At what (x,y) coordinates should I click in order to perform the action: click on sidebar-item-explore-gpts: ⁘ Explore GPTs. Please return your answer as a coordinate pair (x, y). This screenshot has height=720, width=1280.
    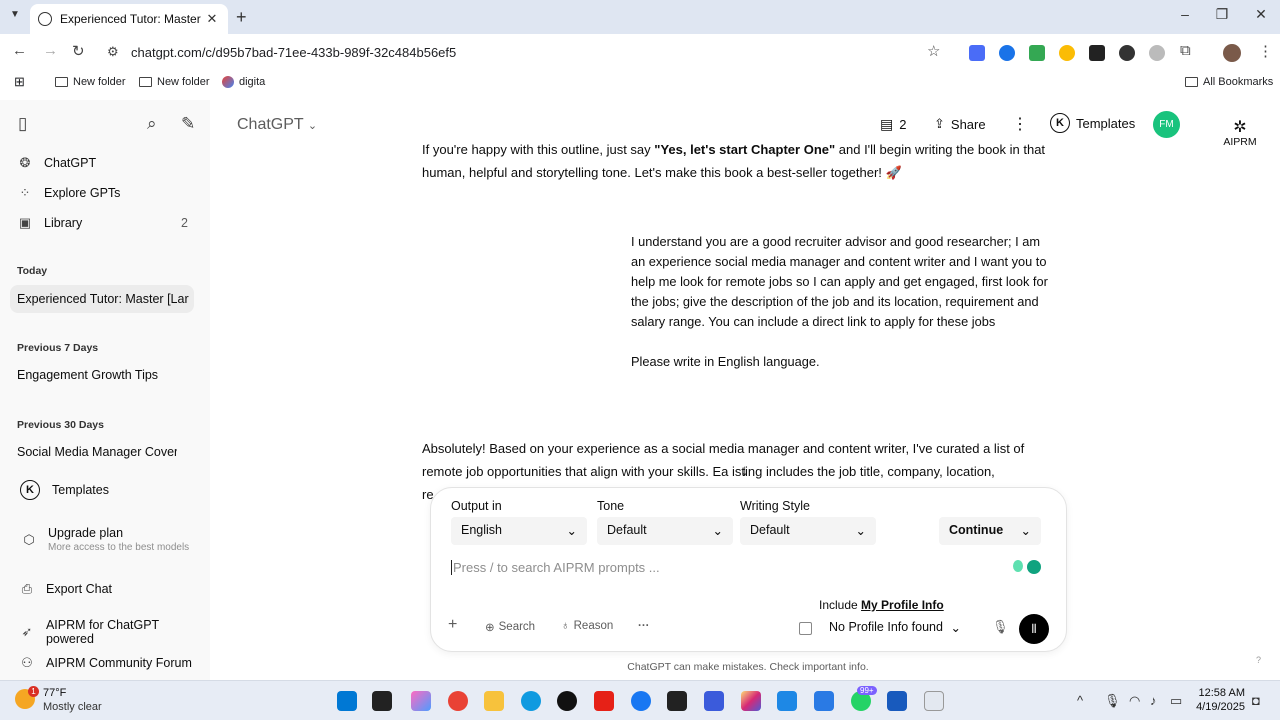
    Looking at the image, I should click on (69, 193).